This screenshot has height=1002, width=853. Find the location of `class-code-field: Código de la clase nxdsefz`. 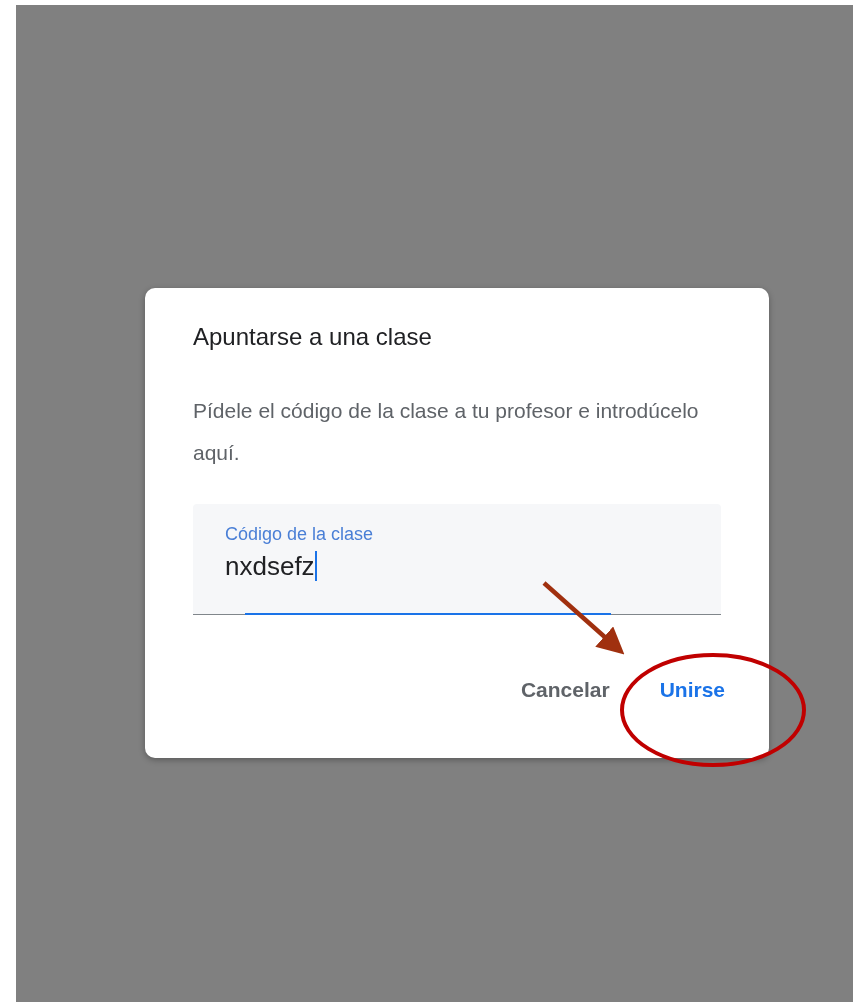

class-code-field: Código de la clase nxdsefz is located at coordinates (457, 559).